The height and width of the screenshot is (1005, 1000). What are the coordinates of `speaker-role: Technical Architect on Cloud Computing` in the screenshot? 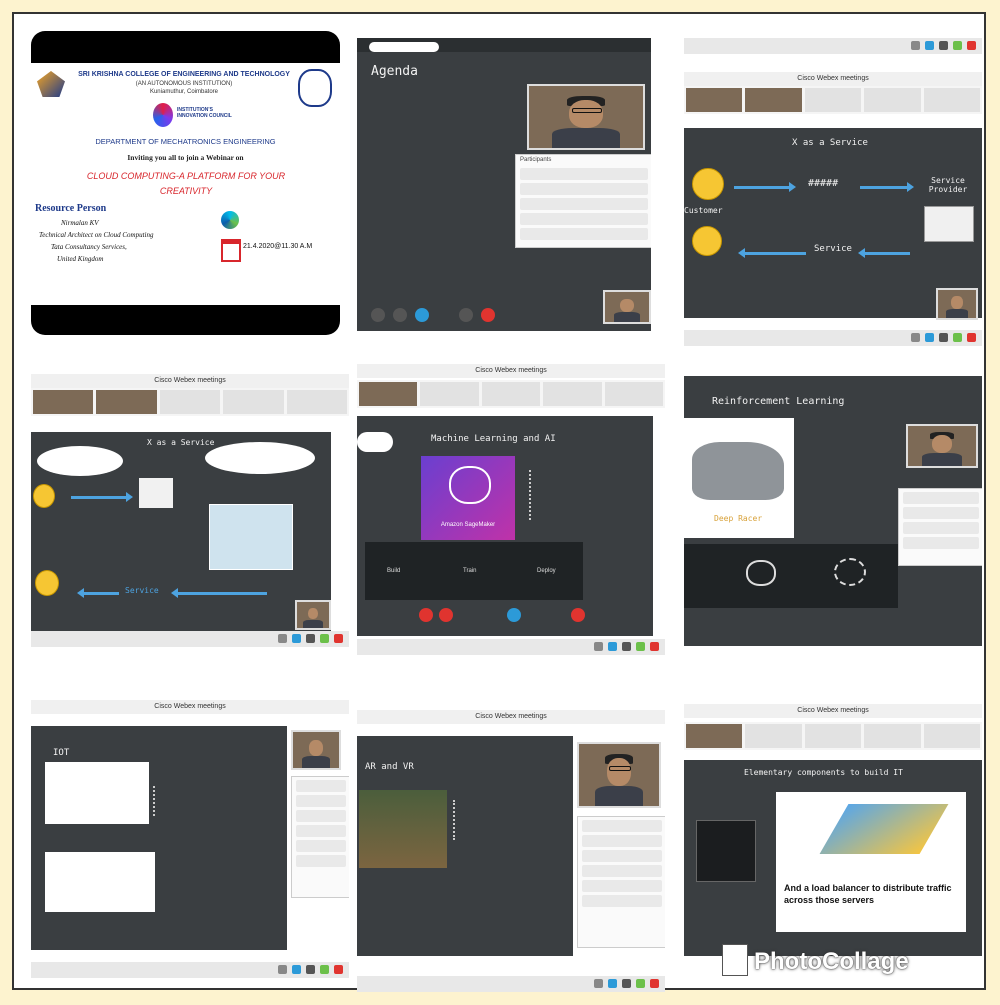 It's located at (96, 235).